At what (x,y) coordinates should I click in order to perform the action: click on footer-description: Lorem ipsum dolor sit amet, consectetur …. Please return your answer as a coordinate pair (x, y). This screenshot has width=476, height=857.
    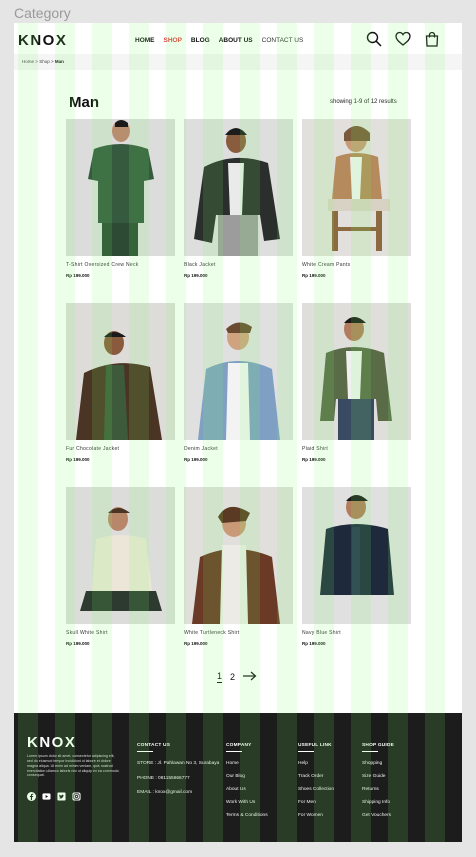
    Looking at the image, I should click on (73, 766).